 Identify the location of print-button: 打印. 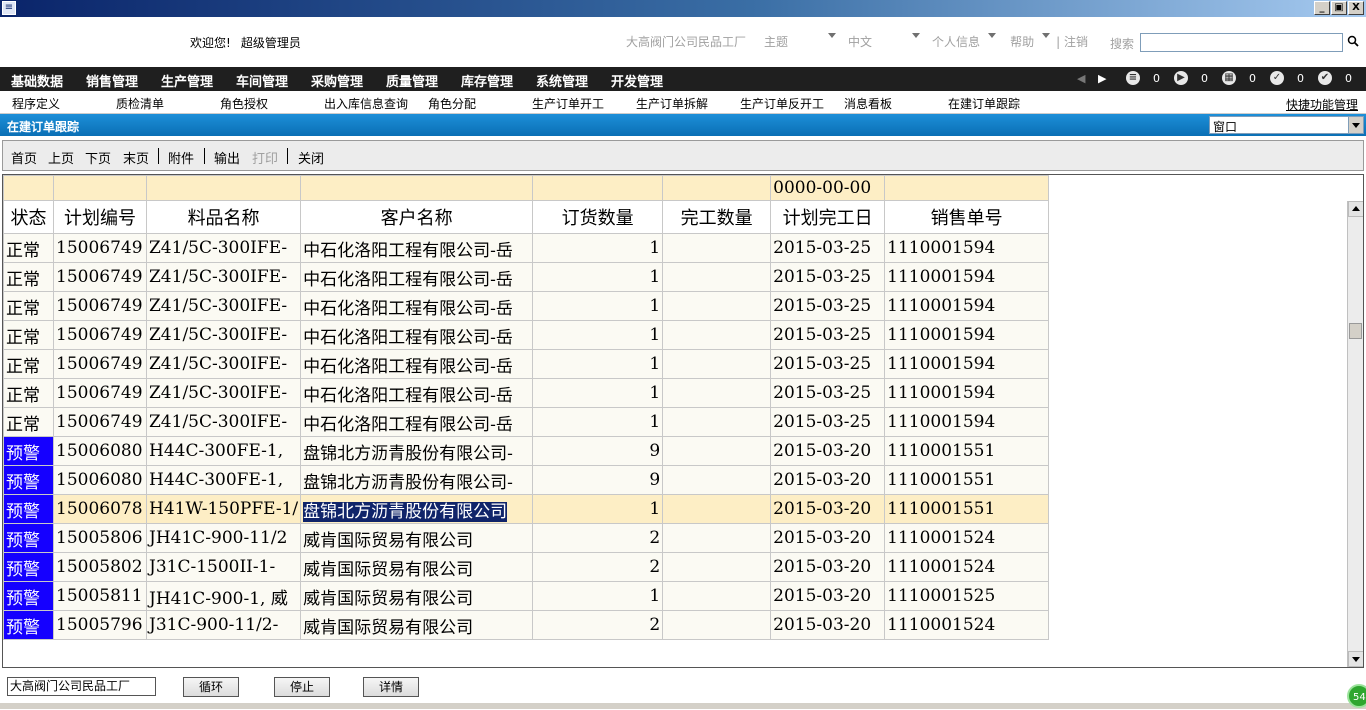
(265, 157).